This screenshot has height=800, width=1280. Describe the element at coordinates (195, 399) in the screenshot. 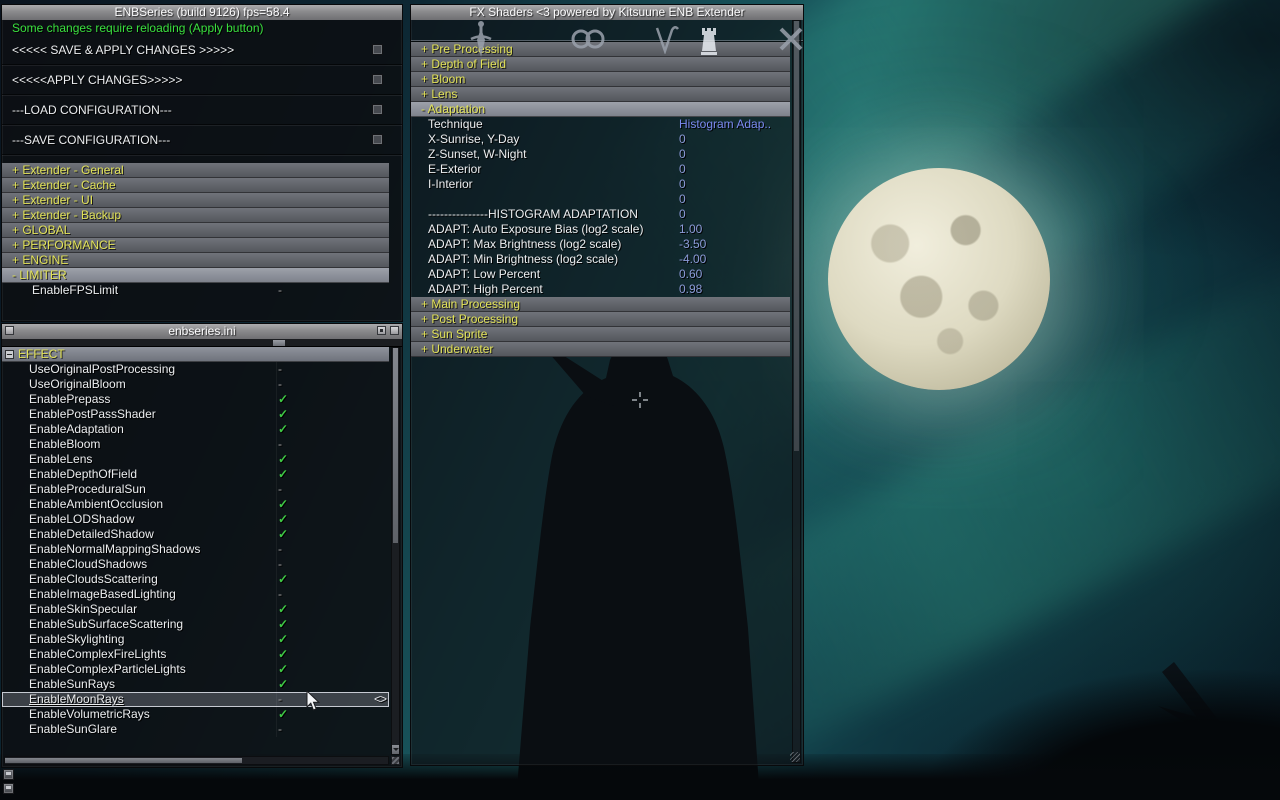

I see `ini-setting-row: EnablePrepass ✓` at that location.